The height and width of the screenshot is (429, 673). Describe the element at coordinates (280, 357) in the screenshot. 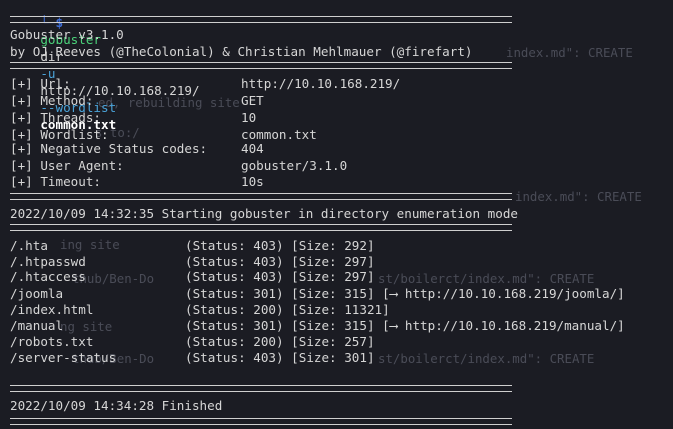

I see `result-info: (Status: 403) [Size: 301]` at that location.